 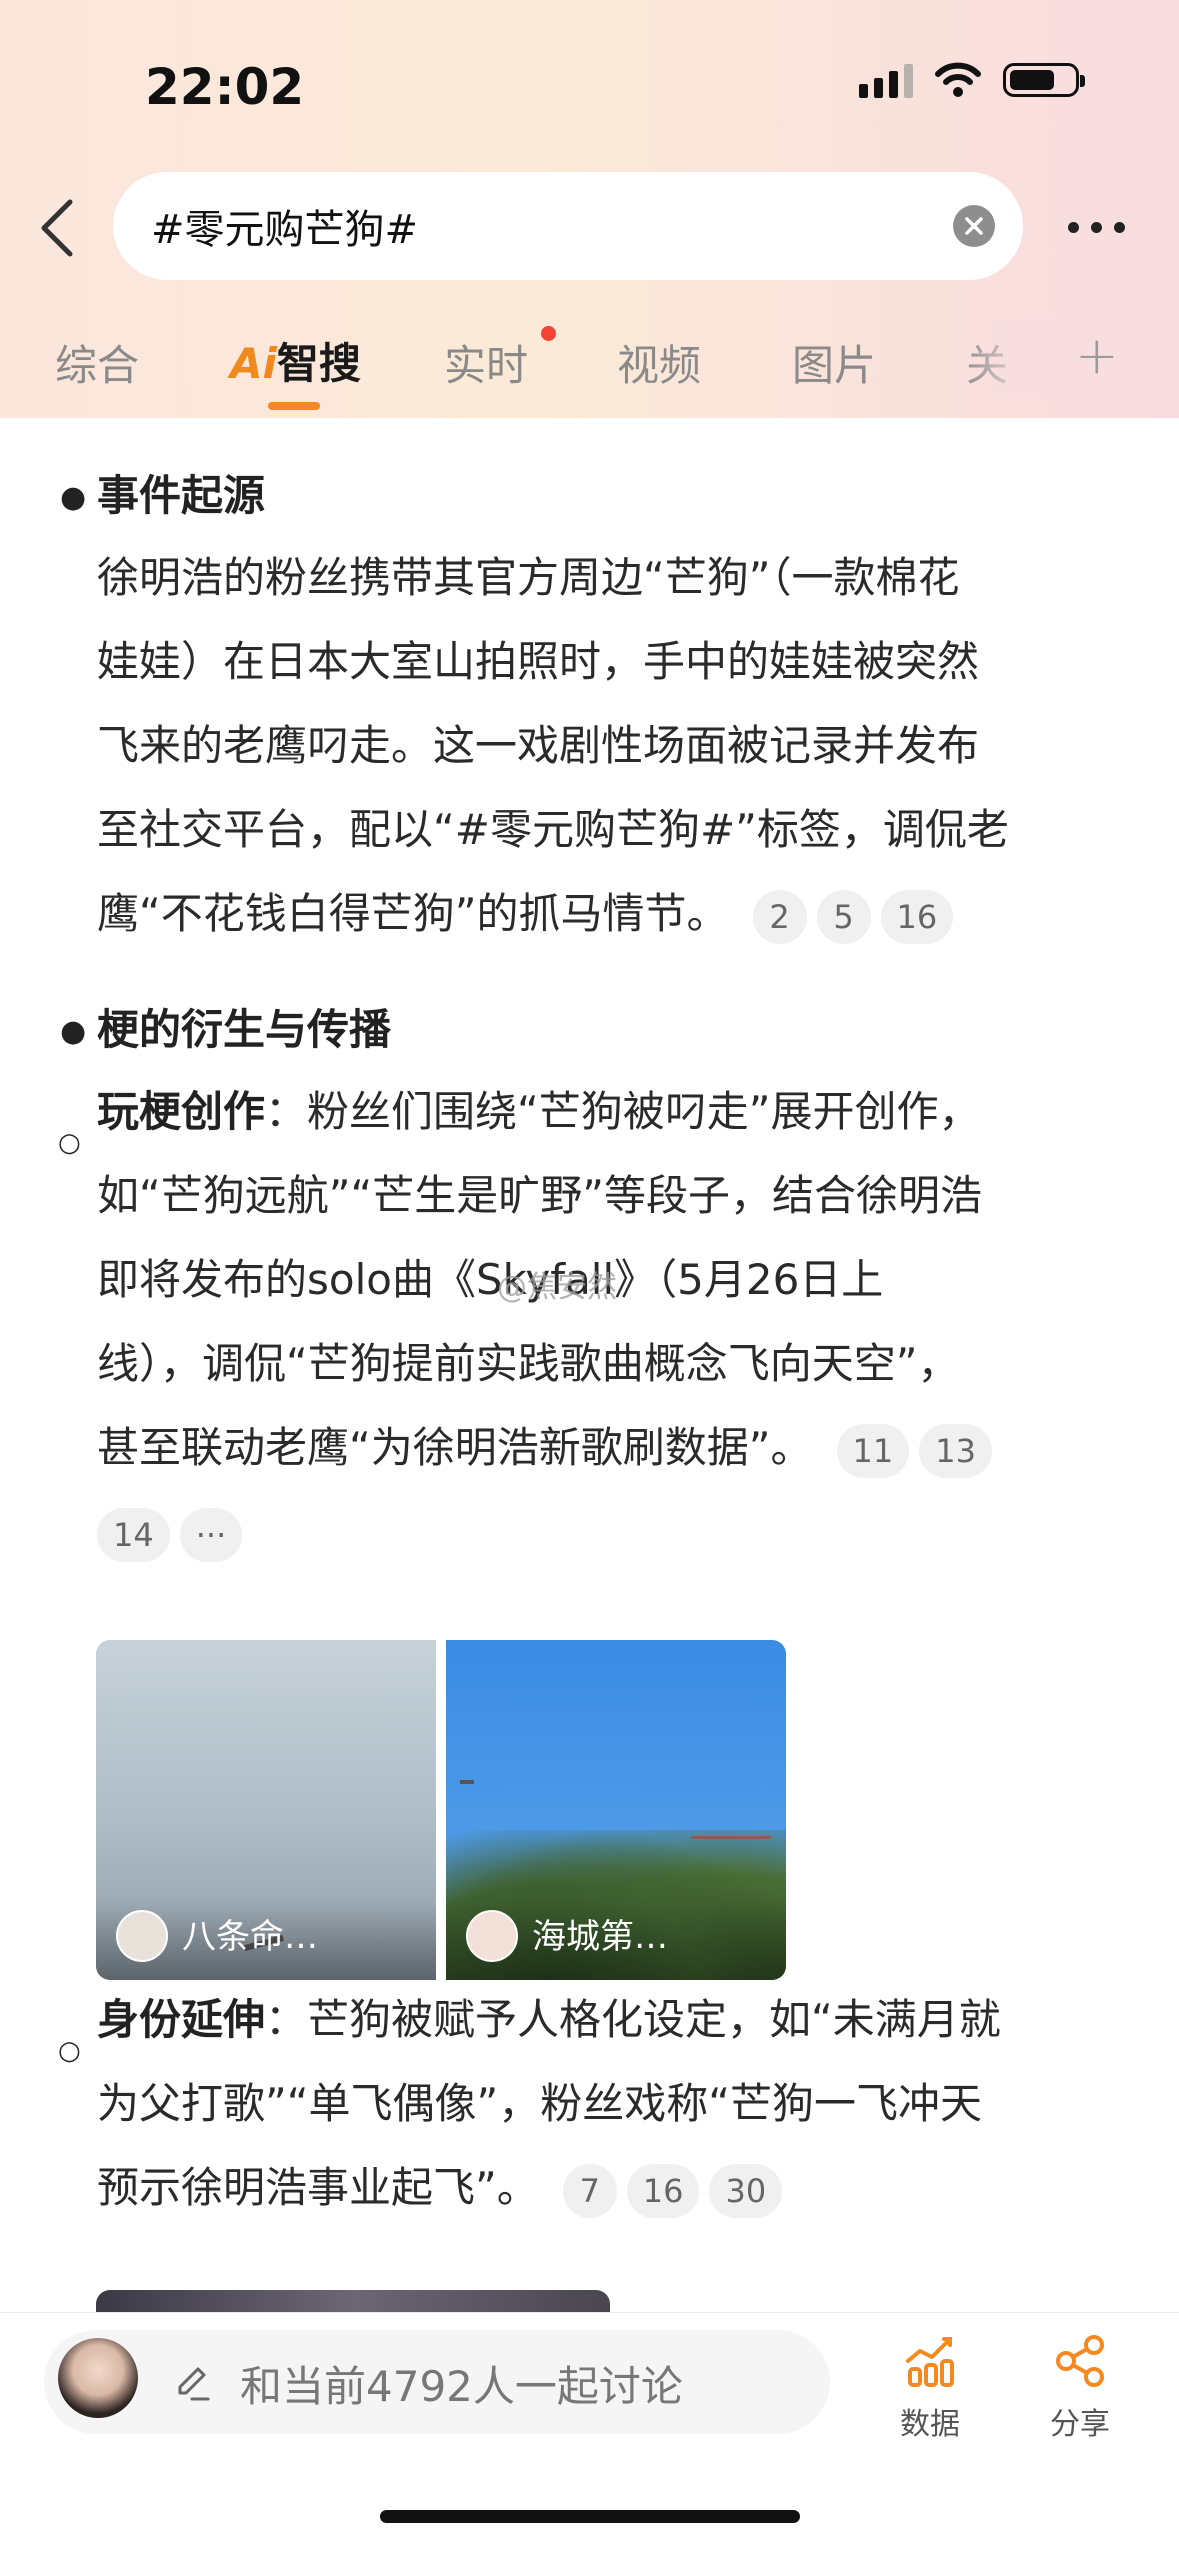 What do you see at coordinates (974, 226) in the screenshot?
I see `clear-icon` at bounding box center [974, 226].